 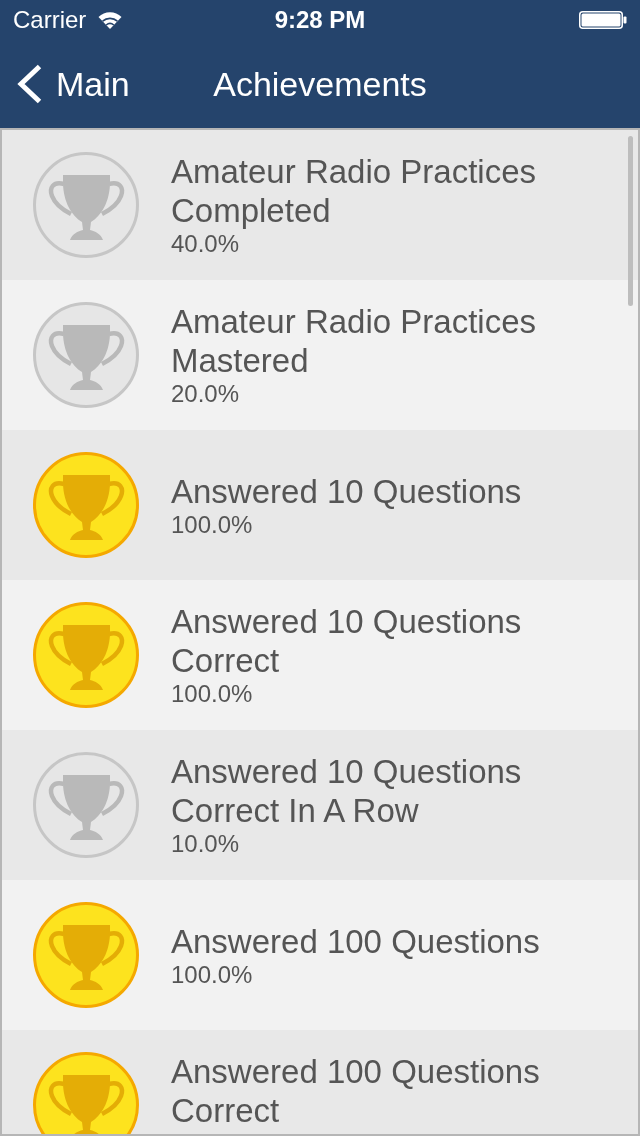 I want to click on progress-percentage: 10.0%, so click(x=205, y=844).